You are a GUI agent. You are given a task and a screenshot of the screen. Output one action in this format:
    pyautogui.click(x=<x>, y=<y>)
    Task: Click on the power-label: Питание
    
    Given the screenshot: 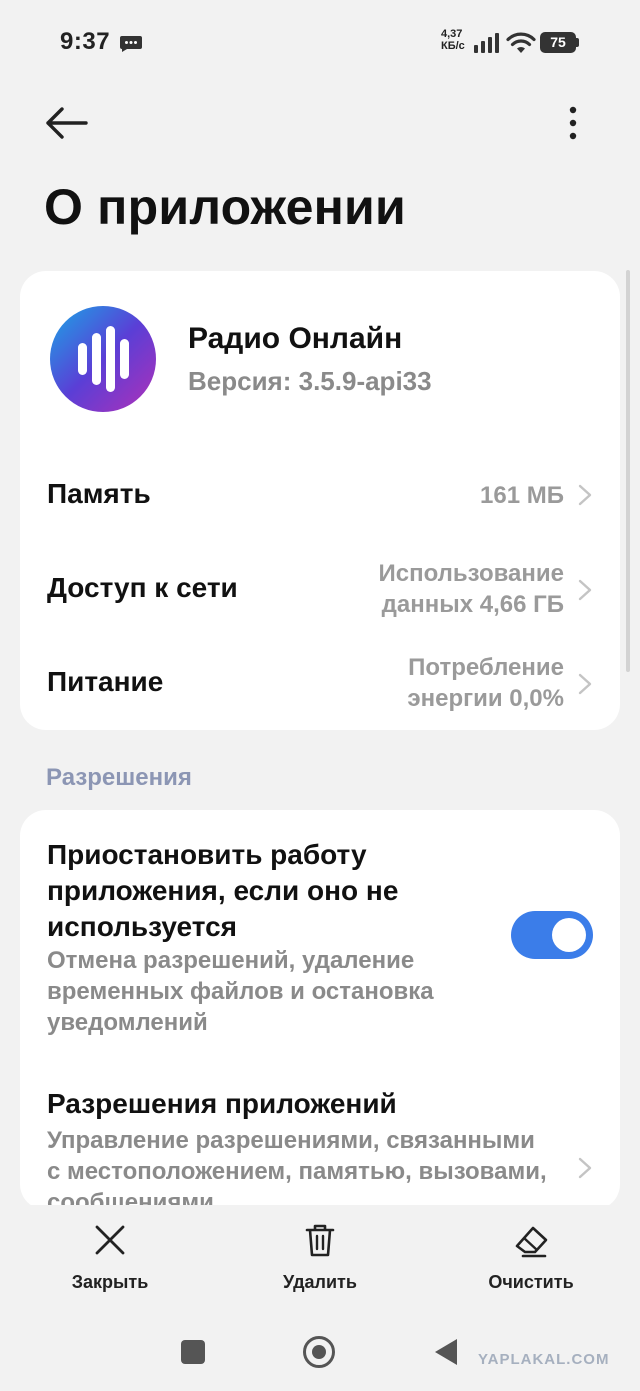 What is the action you would take?
    pyautogui.click(x=105, y=681)
    